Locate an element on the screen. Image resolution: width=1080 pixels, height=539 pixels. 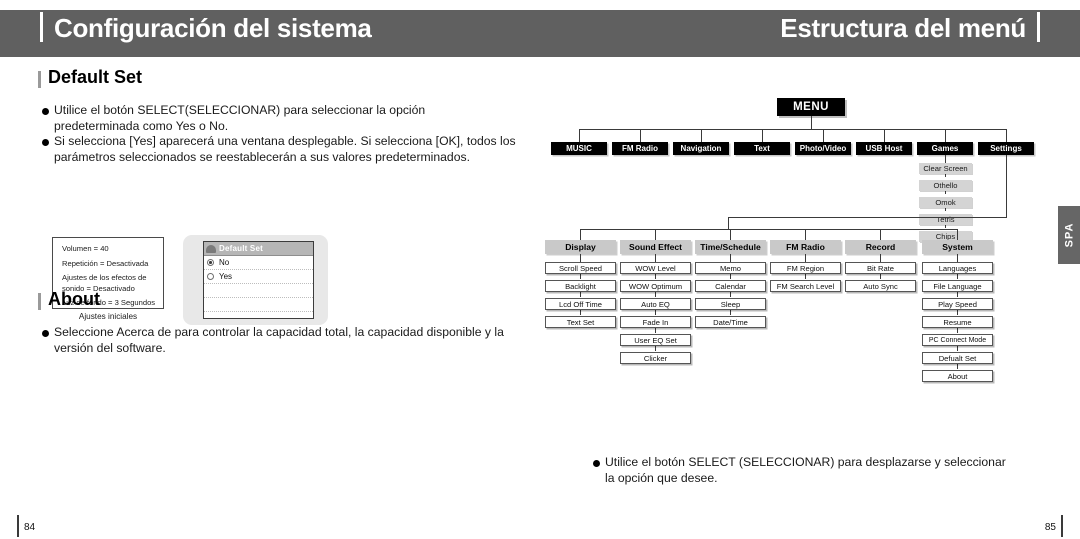
tree-node-fm-region: FM Region is located at coordinates (805, 268).